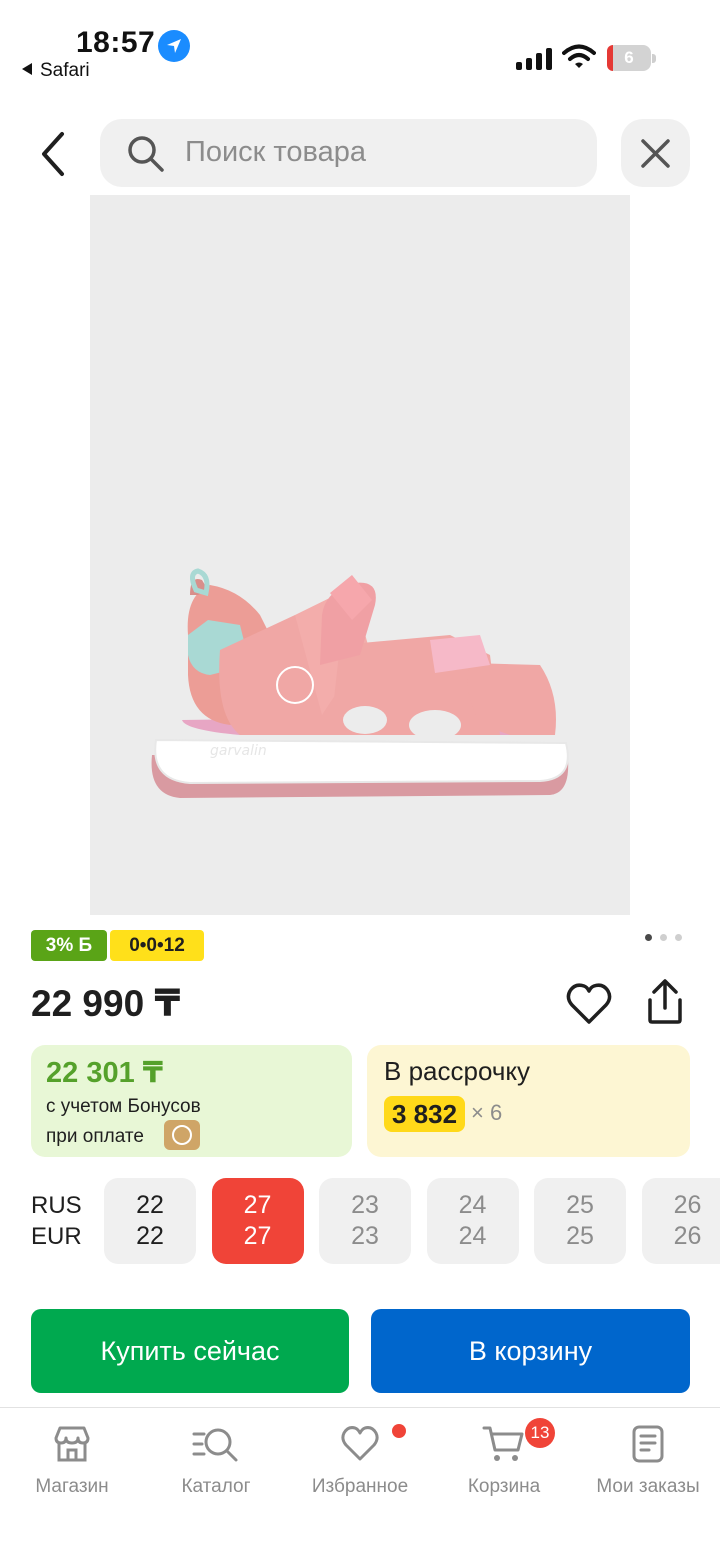 Image resolution: width=720 pixels, height=1565 pixels. I want to click on wifi-icon, so click(579, 56).